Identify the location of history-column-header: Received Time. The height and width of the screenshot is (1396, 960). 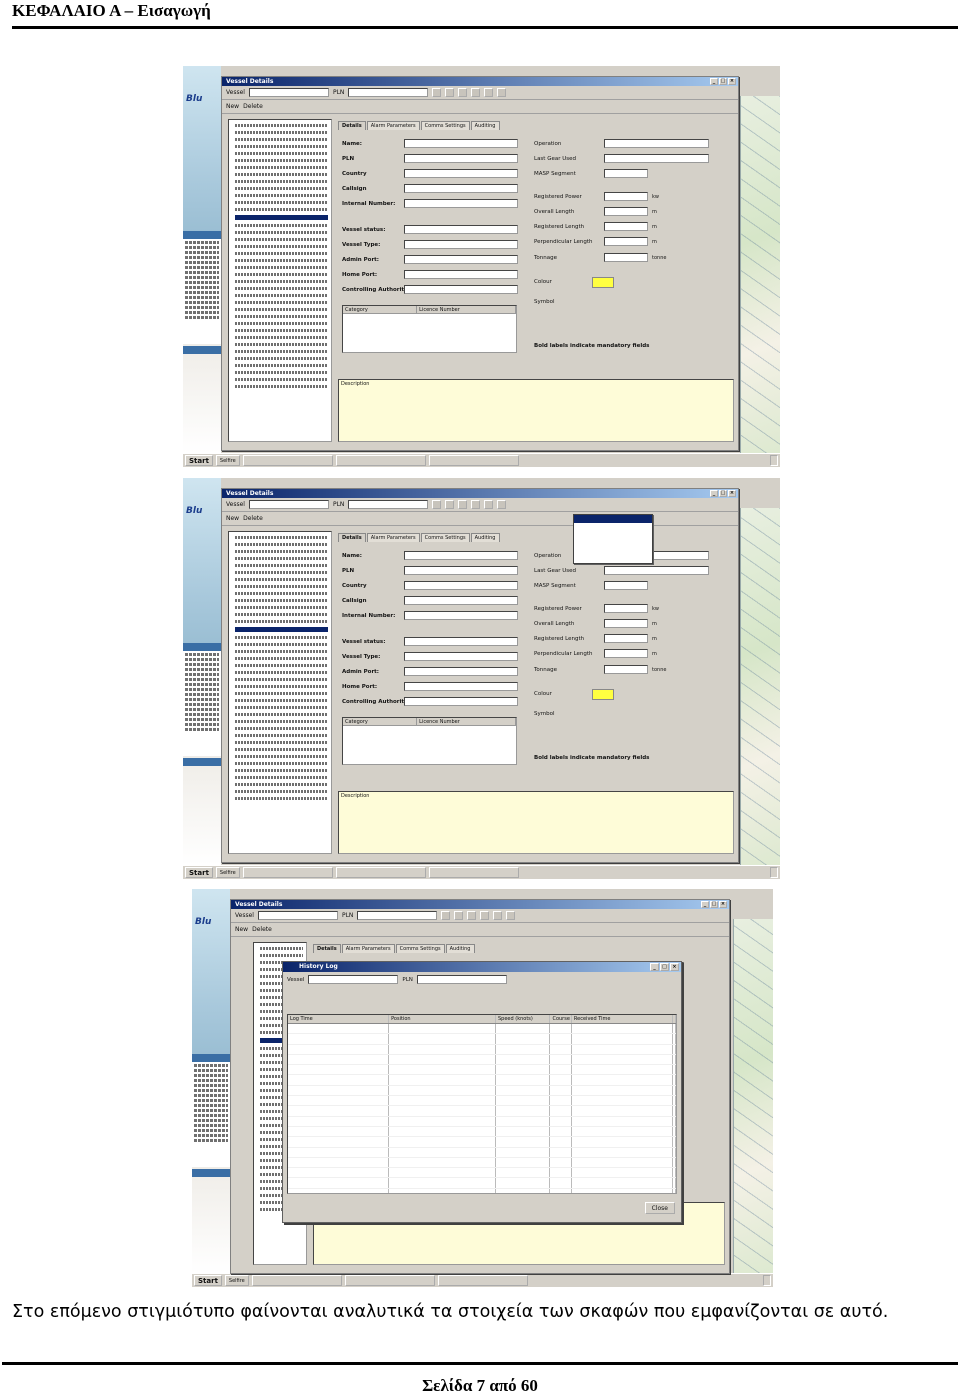
(622, 1019).